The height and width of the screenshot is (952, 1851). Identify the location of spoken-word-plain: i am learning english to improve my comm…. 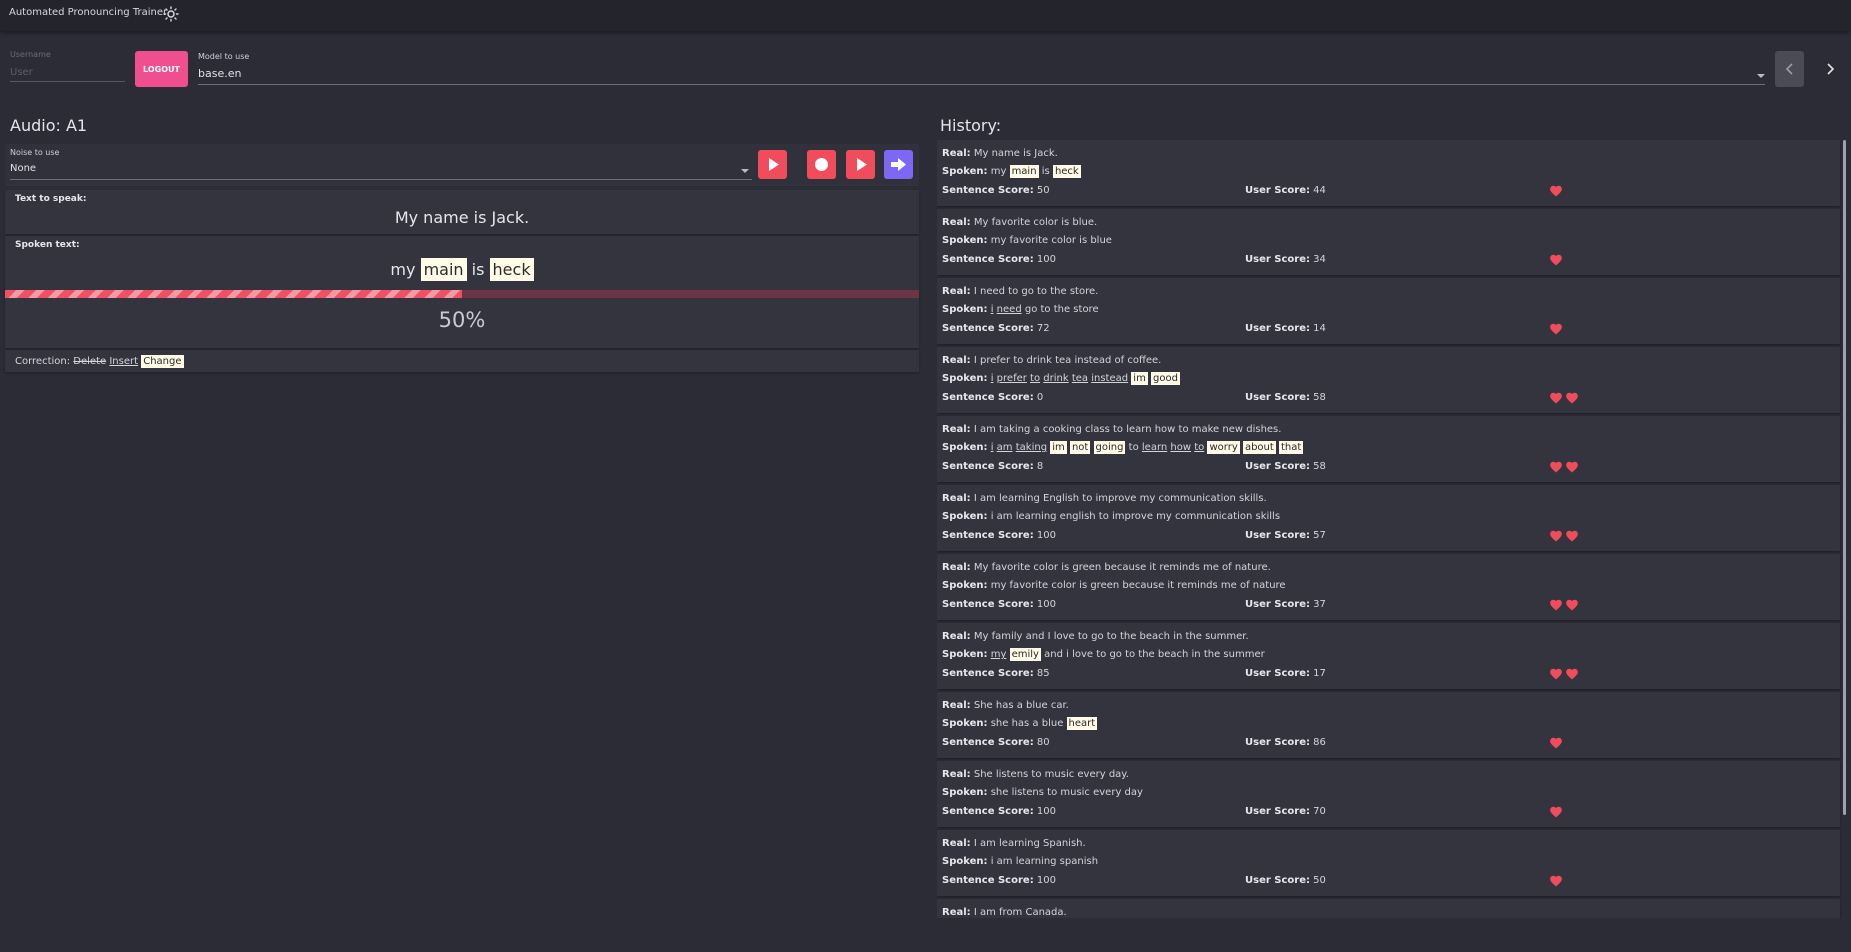
(1135, 516).